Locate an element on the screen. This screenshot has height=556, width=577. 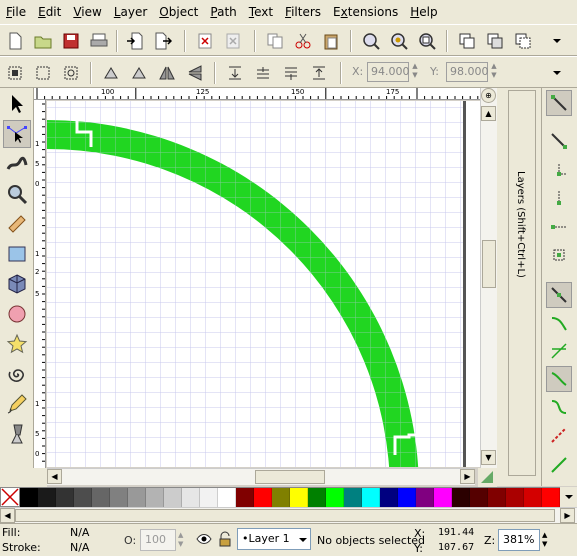
redo-icon is located at coordinates (233, 41).